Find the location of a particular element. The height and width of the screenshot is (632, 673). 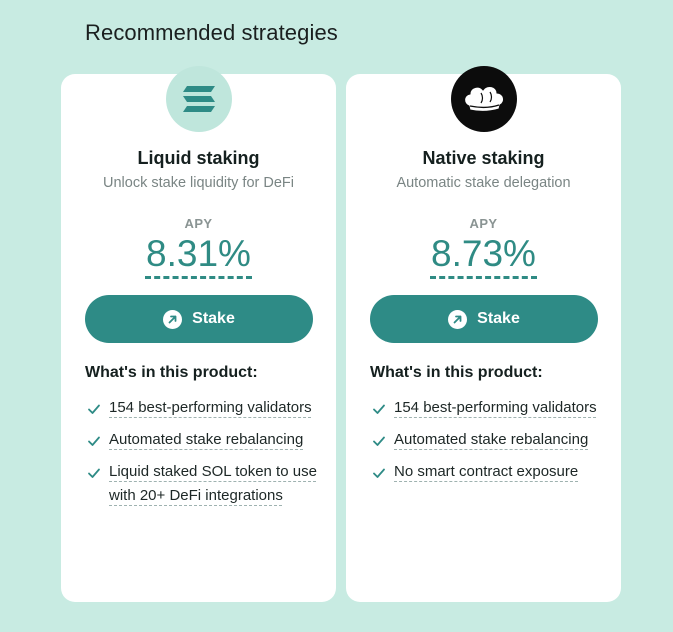

apy-value-text: 8.31% is located at coordinates (198, 255).